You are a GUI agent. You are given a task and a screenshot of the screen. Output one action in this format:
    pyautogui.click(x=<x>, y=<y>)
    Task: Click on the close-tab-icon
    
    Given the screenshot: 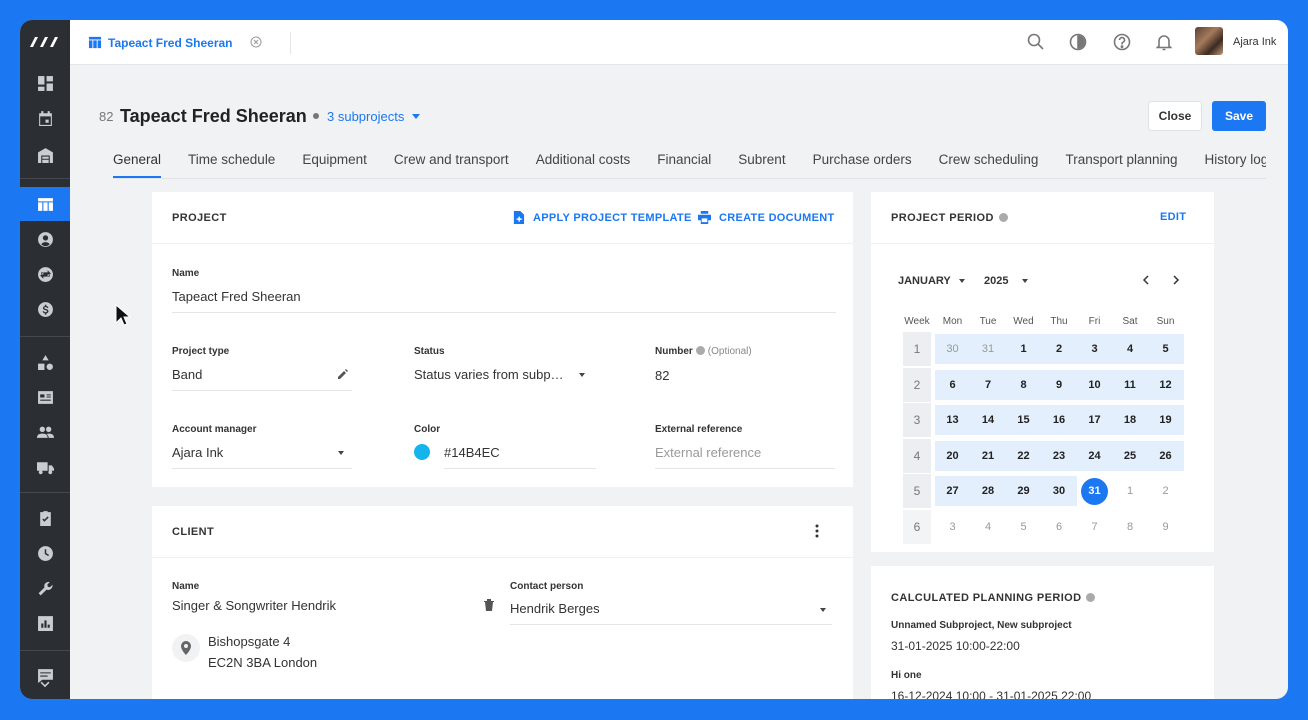 What is the action you would take?
    pyautogui.click(x=256, y=42)
    